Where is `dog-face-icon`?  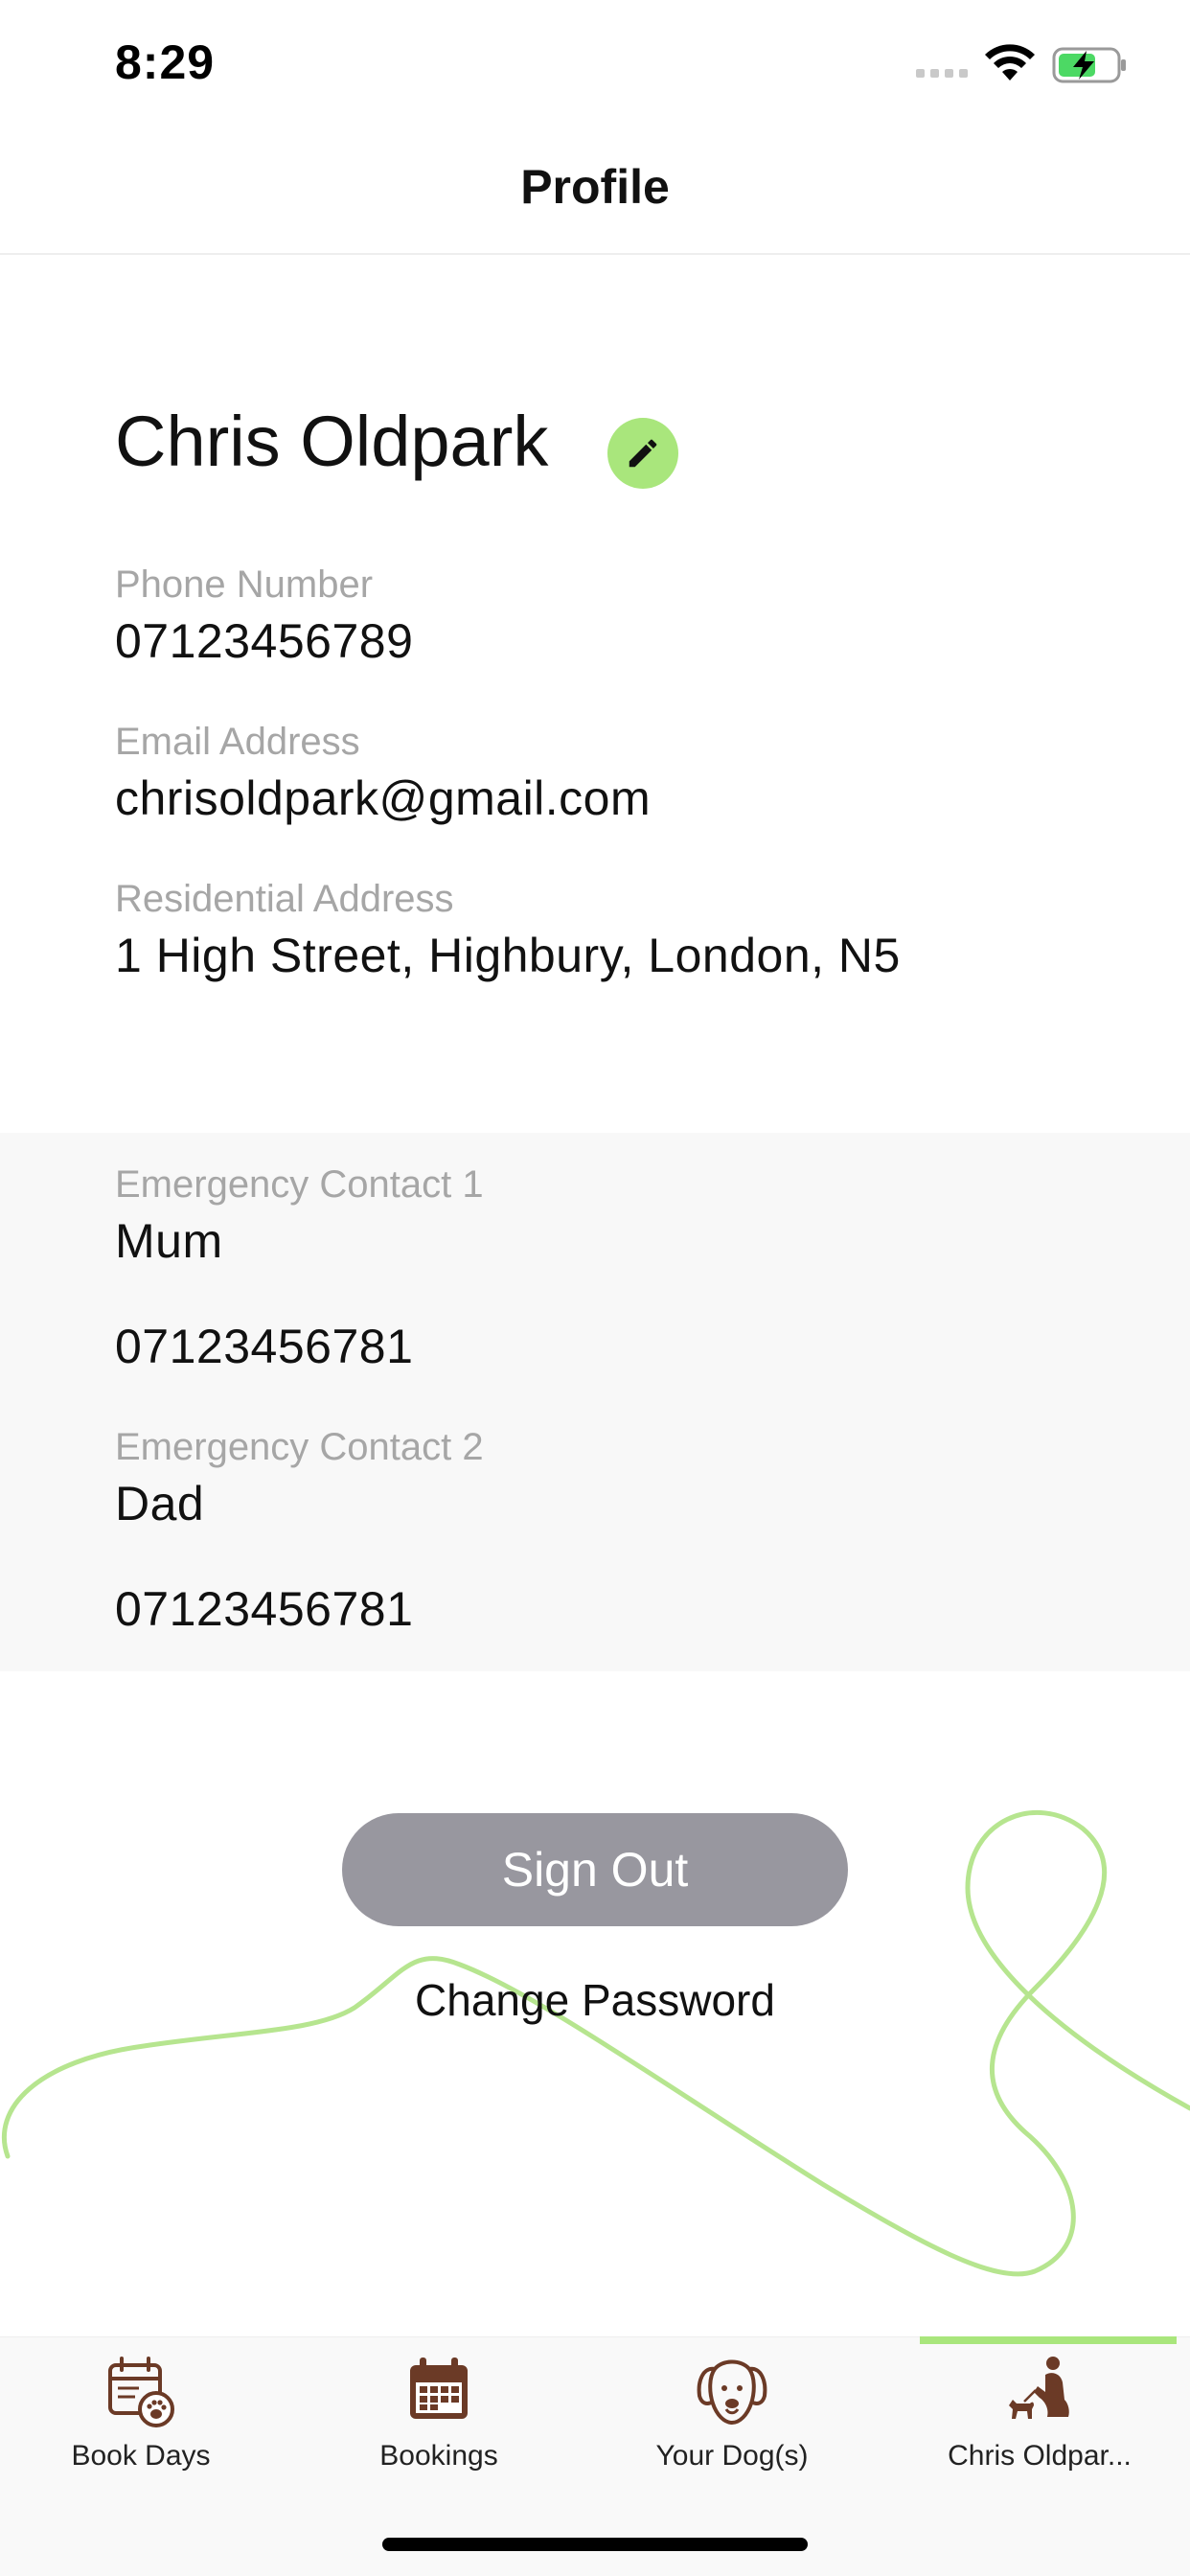
dog-face-icon is located at coordinates (732, 2392).